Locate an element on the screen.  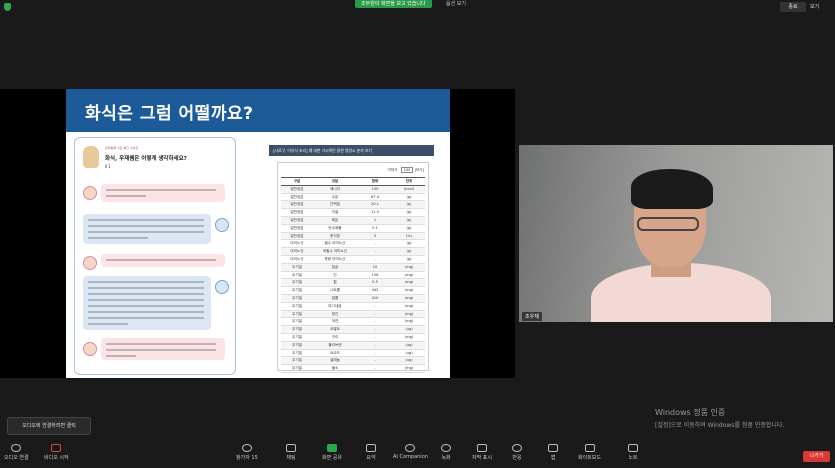
table-row: 무기질 아연 - (mg) is located at coordinates (353, 322).